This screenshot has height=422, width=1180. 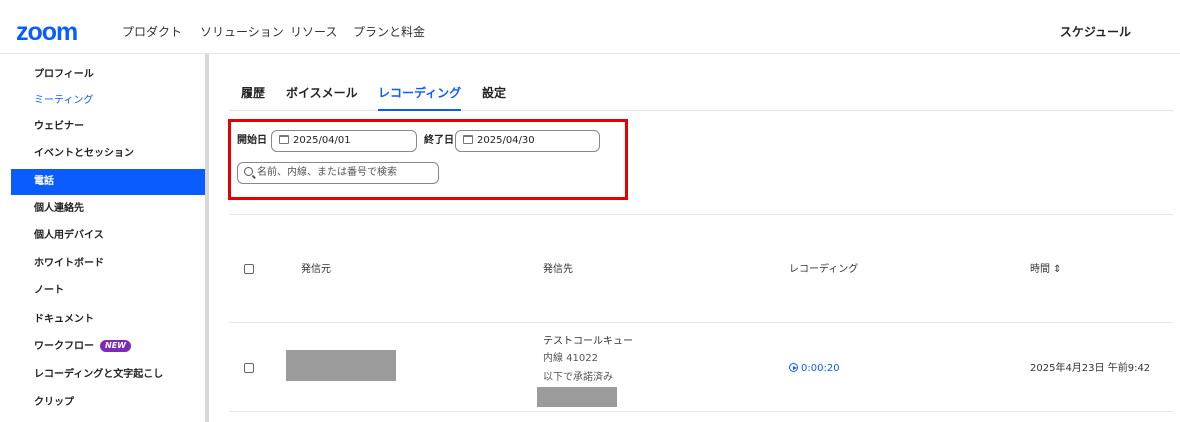 What do you see at coordinates (1095, 32) in the screenshot?
I see `schedule-link: スケジュール` at bounding box center [1095, 32].